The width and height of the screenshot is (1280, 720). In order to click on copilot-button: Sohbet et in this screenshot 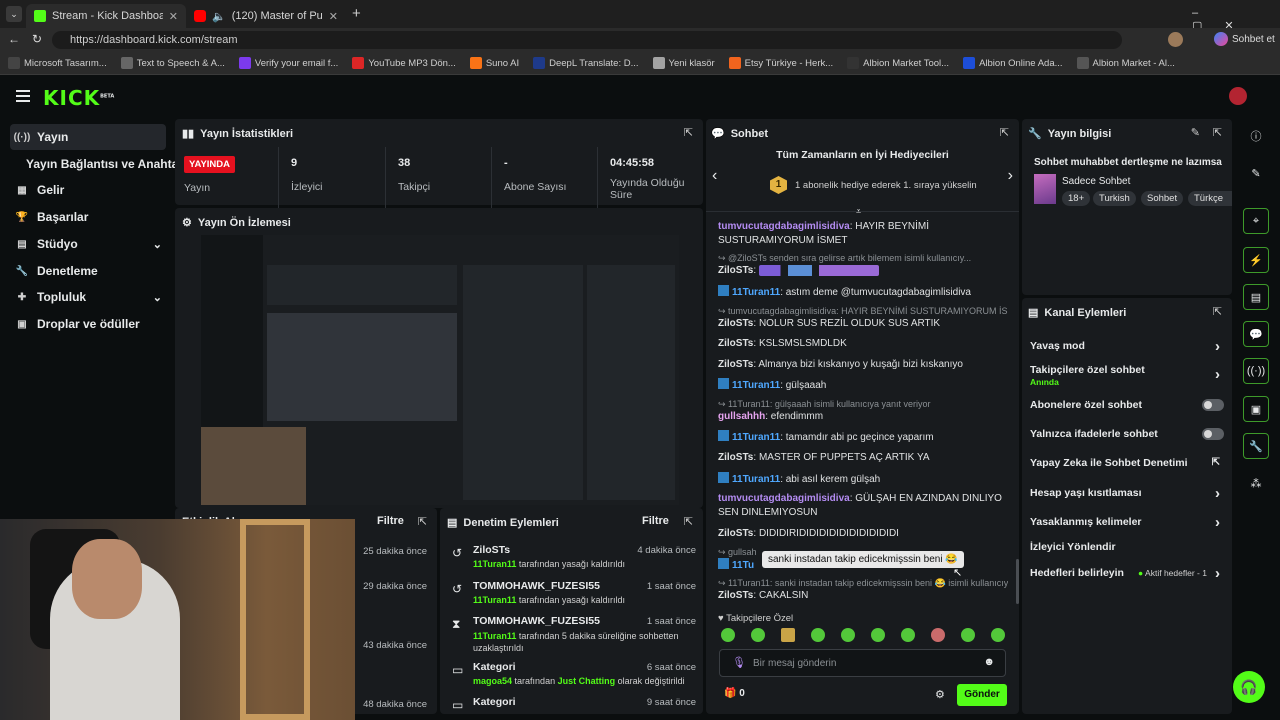, I will do `click(1244, 39)`.